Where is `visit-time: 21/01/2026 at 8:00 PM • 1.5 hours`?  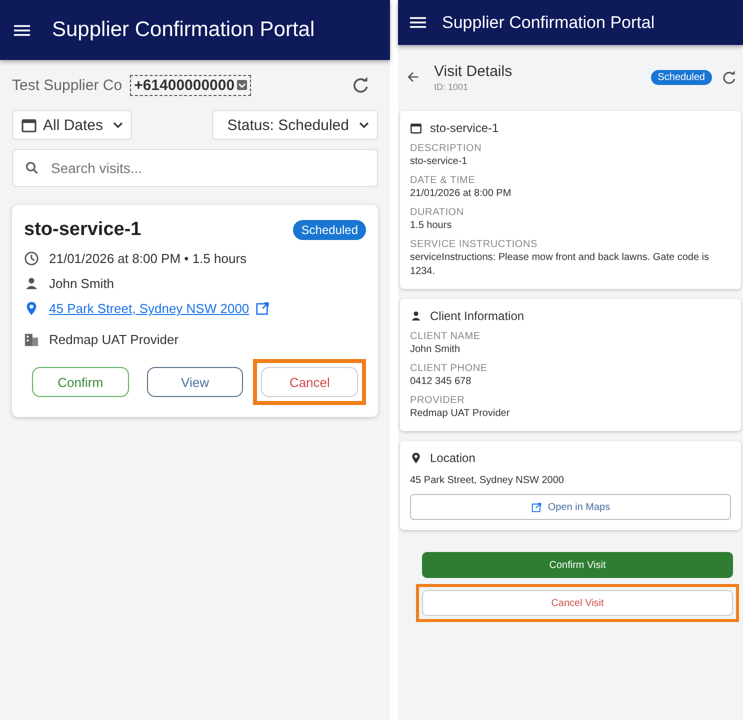
visit-time: 21/01/2026 at 8:00 PM • 1.5 hours is located at coordinates (148, 258).